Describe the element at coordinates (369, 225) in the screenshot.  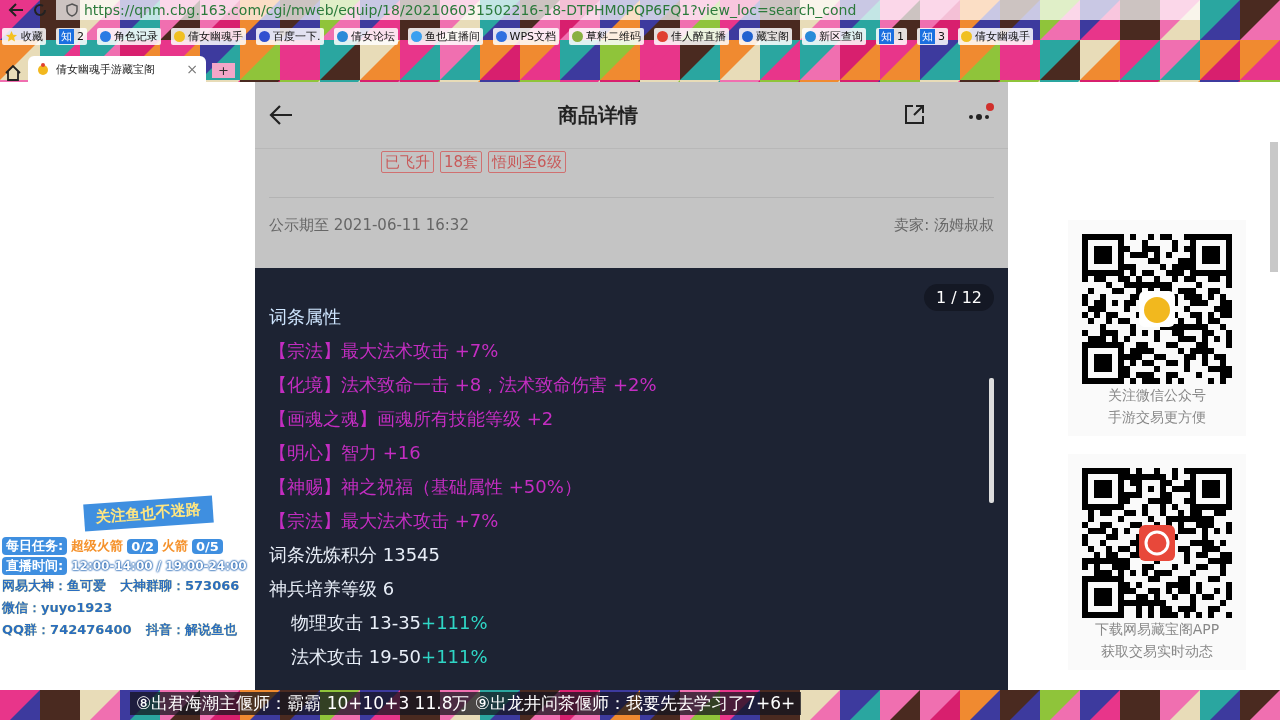
I see `notice-period: 公示期至 2021-06-11 16:32` at that location.